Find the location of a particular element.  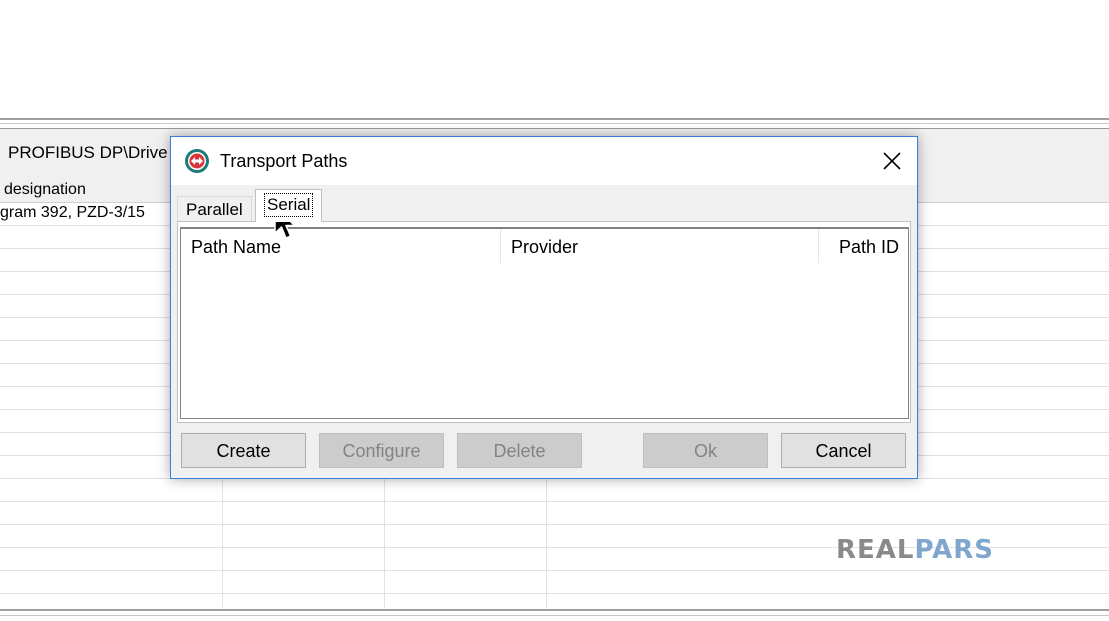

tab-serial: Serial is located at coordinates (289, 205).